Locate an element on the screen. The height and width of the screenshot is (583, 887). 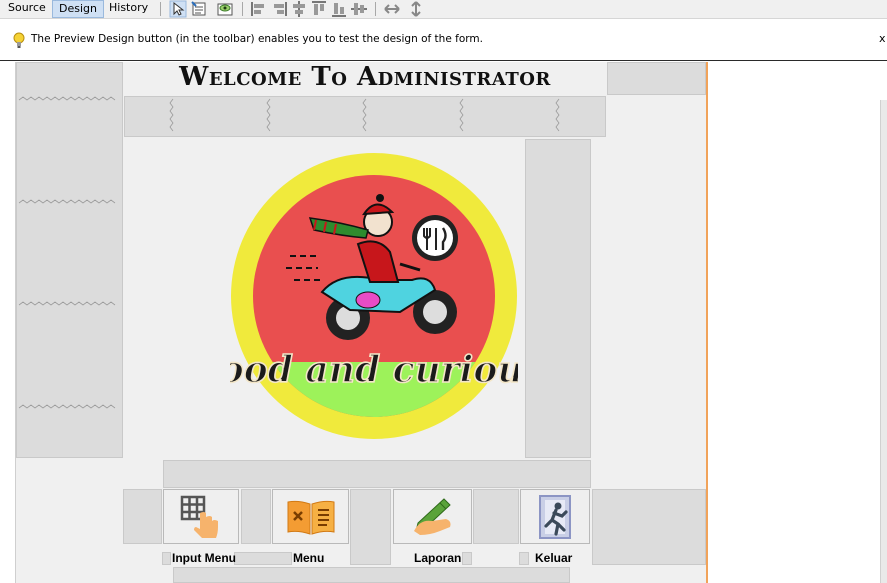
preview-design-icon is located at coordinates (225, 9).